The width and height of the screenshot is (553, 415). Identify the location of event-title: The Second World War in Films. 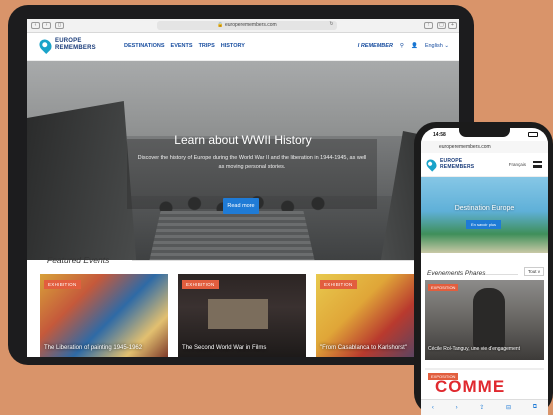
(224, 348).